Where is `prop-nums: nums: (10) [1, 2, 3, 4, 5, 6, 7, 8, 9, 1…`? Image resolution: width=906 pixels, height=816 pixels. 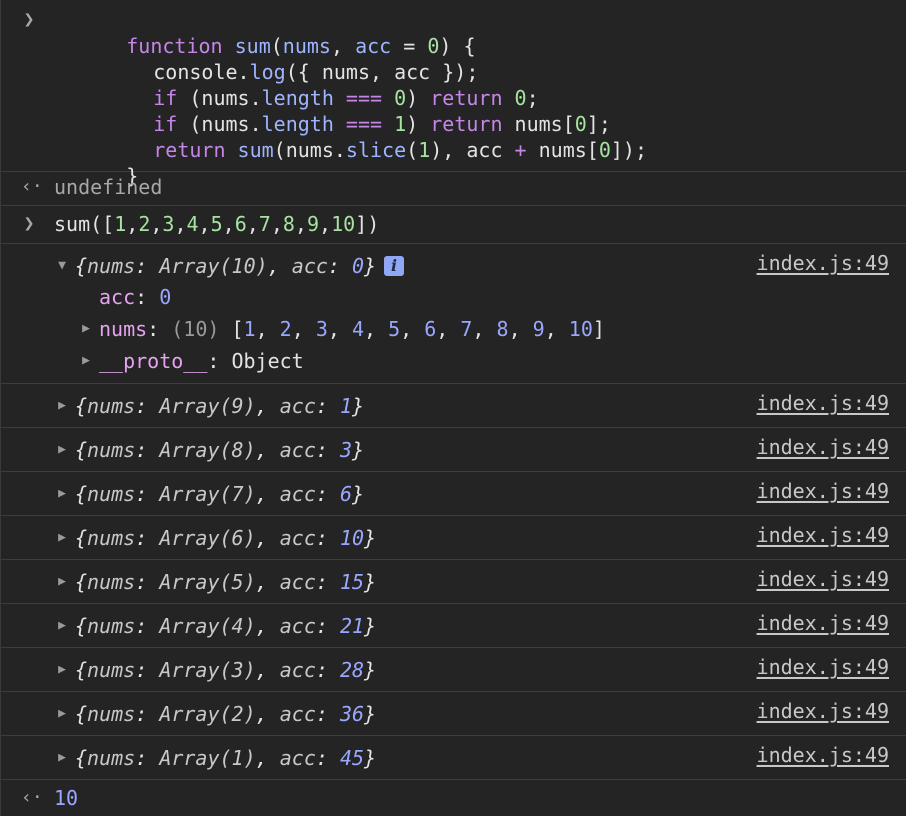
prop-nums: nums: (10) [1, 2, 3, 4, 5, 6, 7, 8, 9, 1… is located at coordinates (352, 329).